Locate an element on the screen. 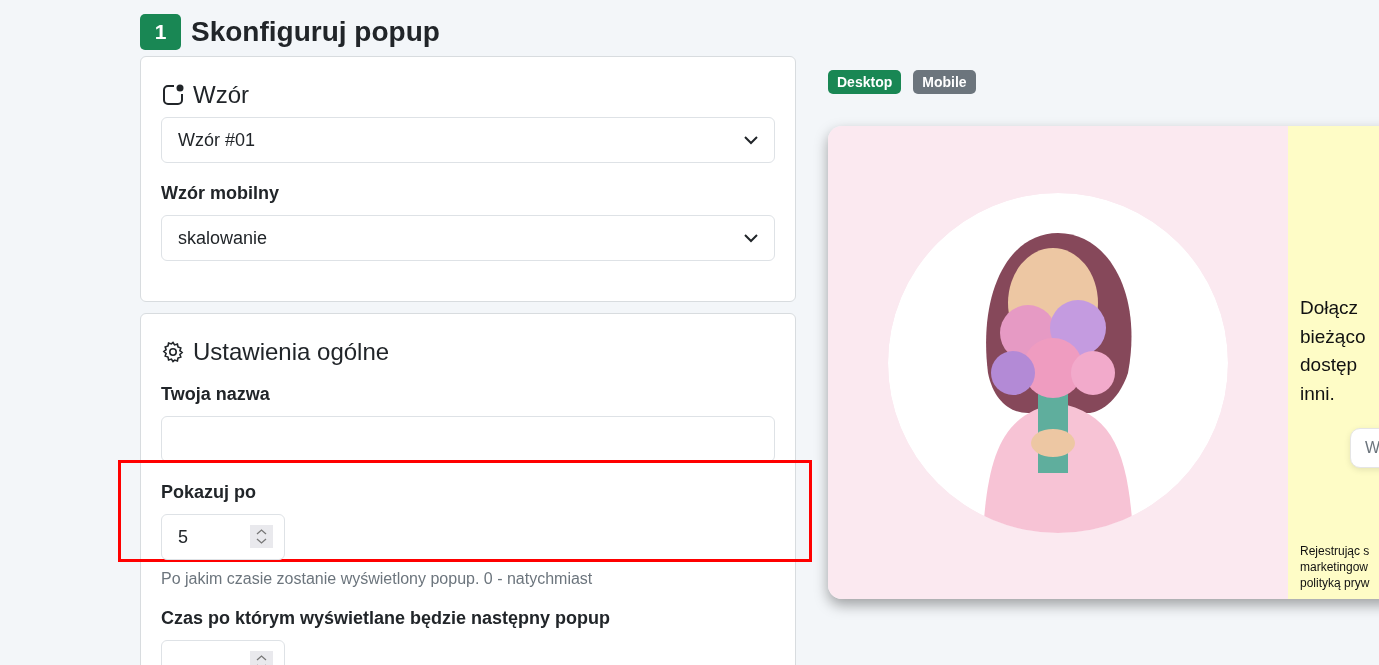 This screenshot has width=1379, height=665. popup-text-line: dostęp is located at coordinates (1329, 365).